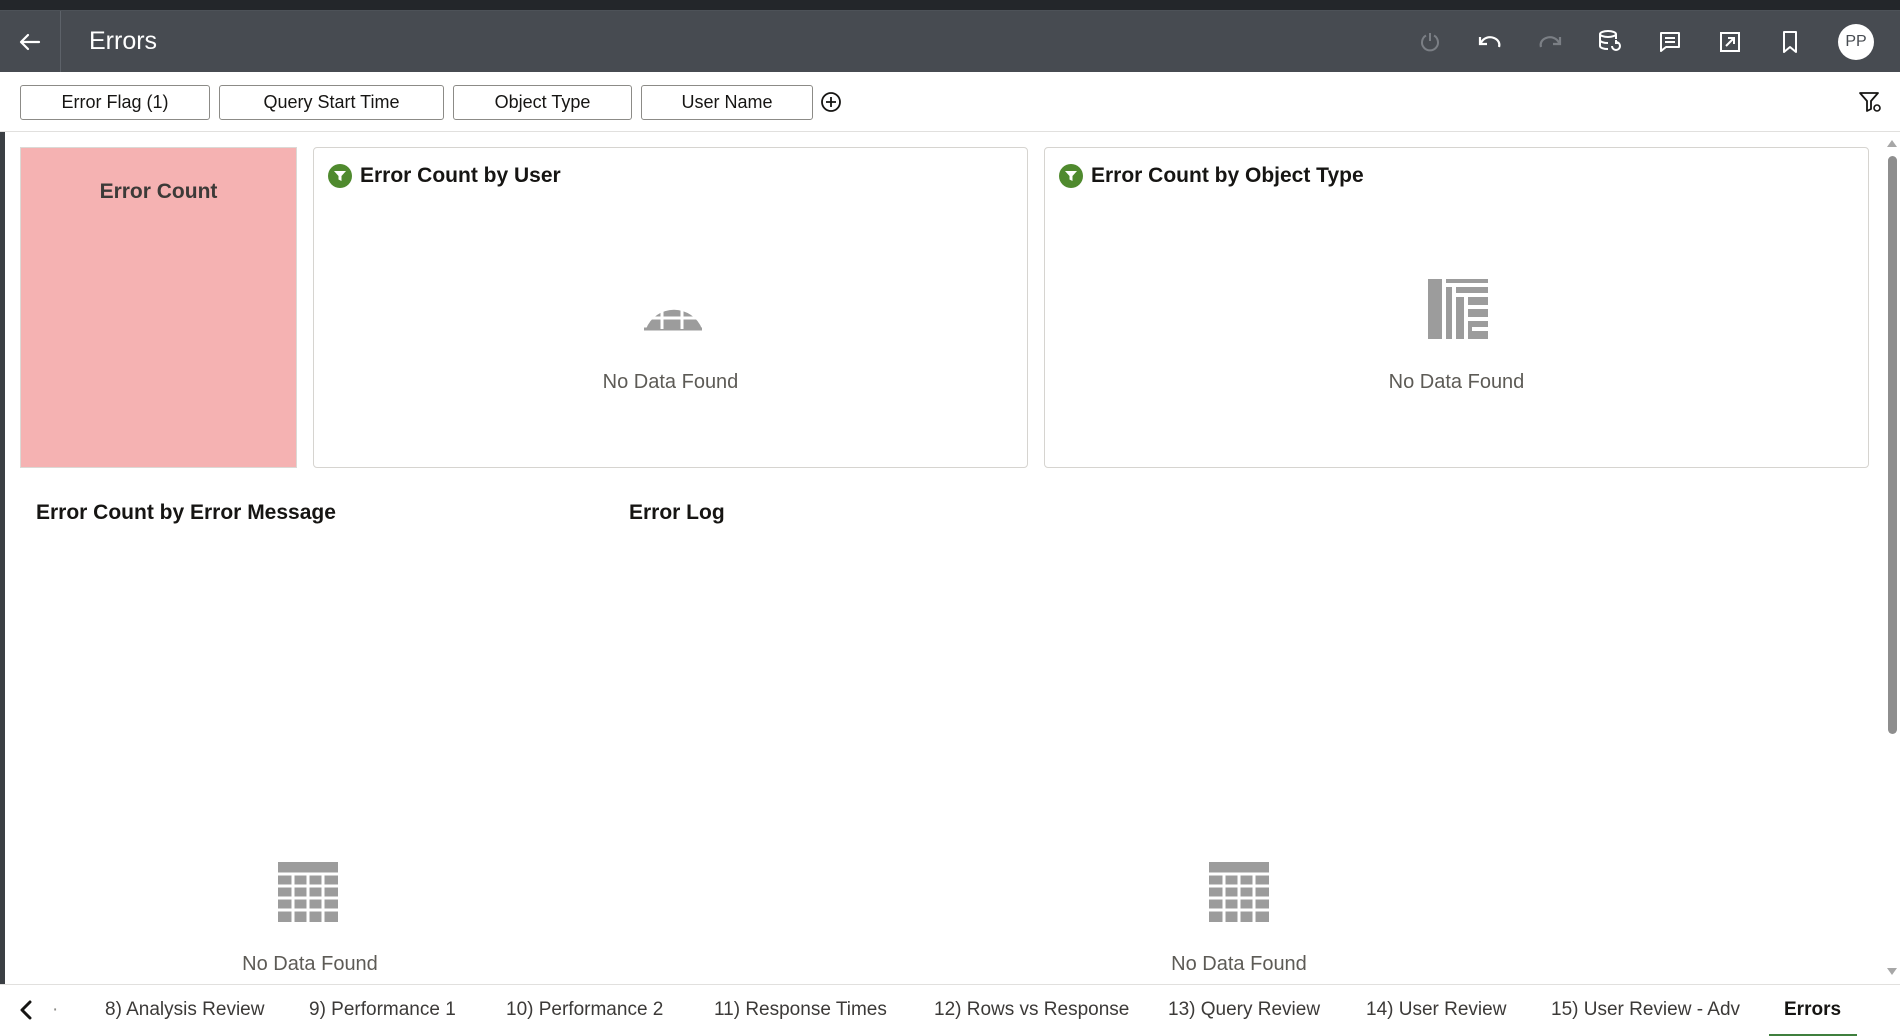 The image size is (1900, 1036). What do you see at coordinates (1645, 1010) in the screenshot?
I see `tab-user-review-adv: 15) User Review - Adv` at bounding box center [1645, 1010].